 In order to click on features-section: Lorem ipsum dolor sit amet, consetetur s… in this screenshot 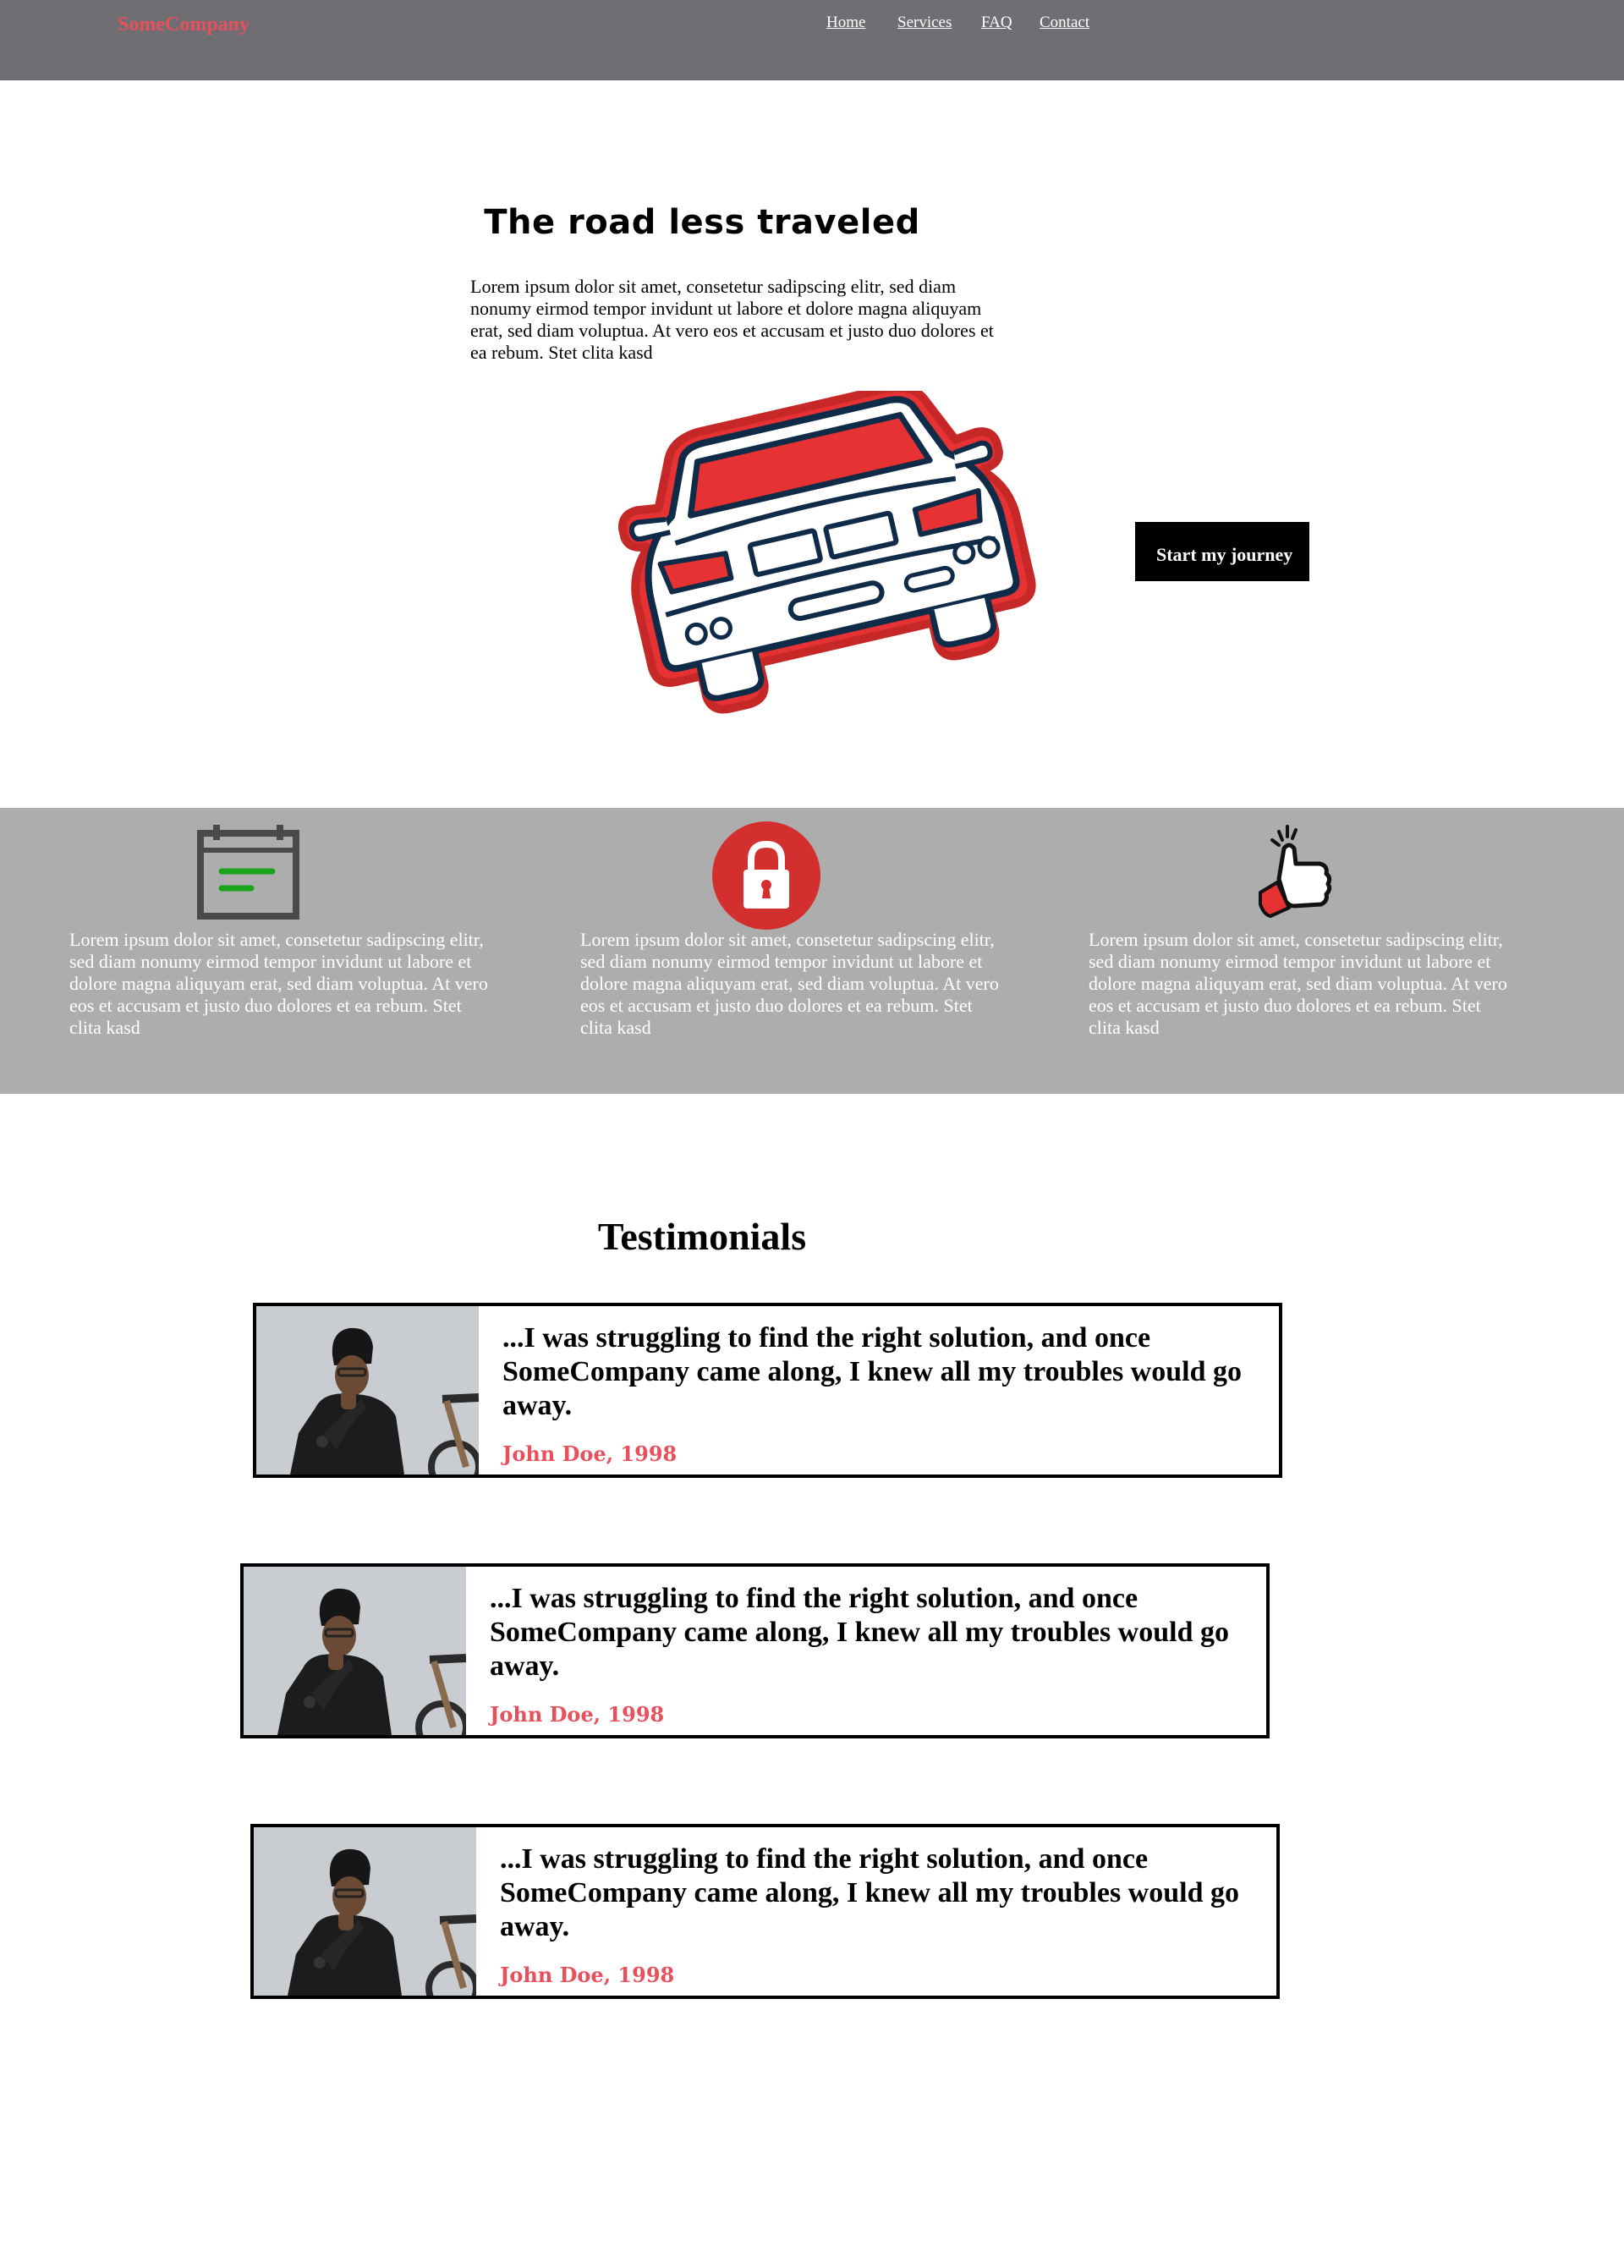, I will do `click(812, 951)`.